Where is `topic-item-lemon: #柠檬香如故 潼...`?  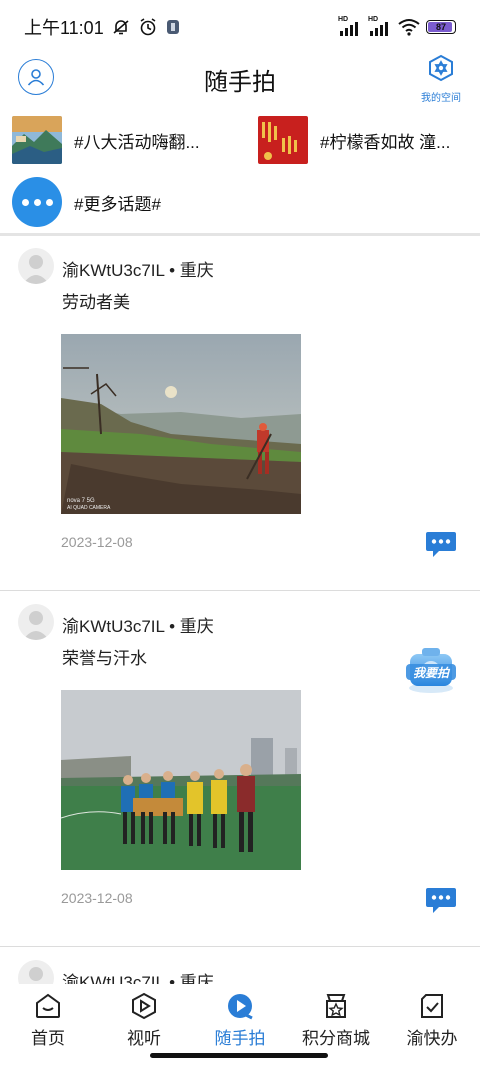
topic-item-lemon: #柠檬香如故 潼... is located at coordinates (354, 140).